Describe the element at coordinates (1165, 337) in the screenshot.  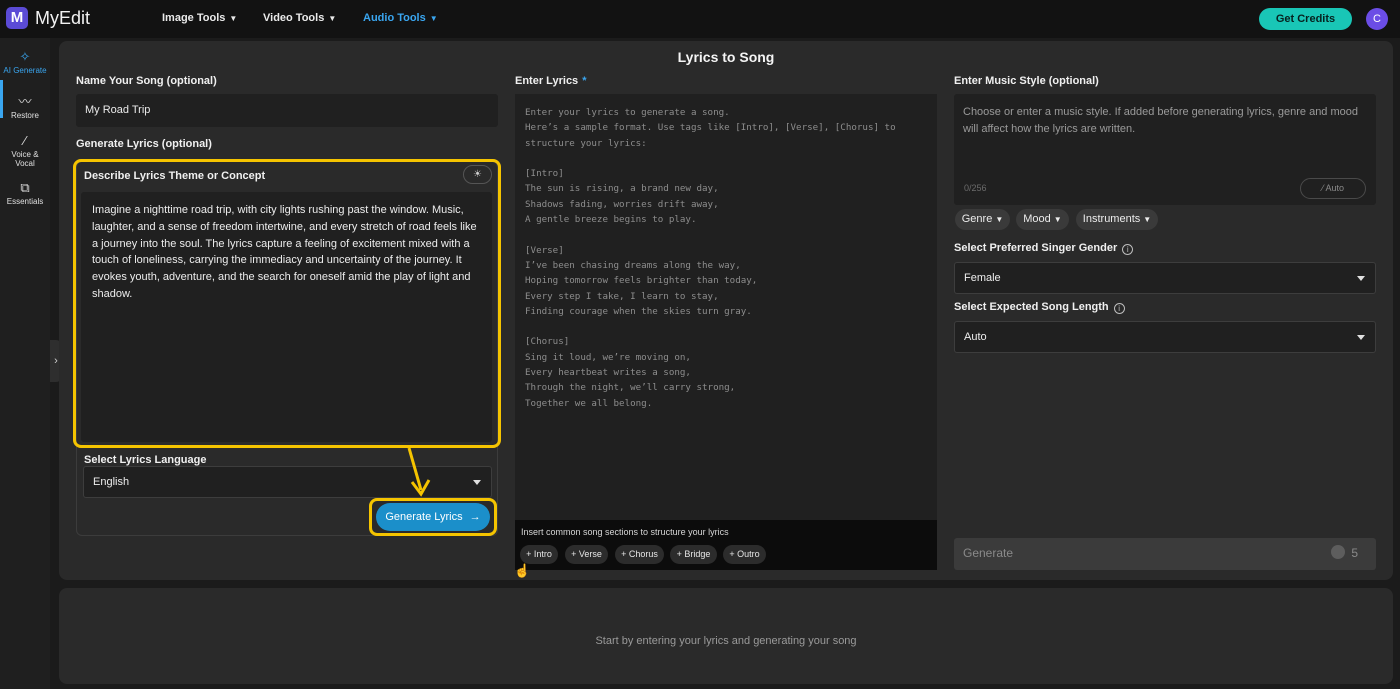
I see `song-length-select: Auto` at that location.